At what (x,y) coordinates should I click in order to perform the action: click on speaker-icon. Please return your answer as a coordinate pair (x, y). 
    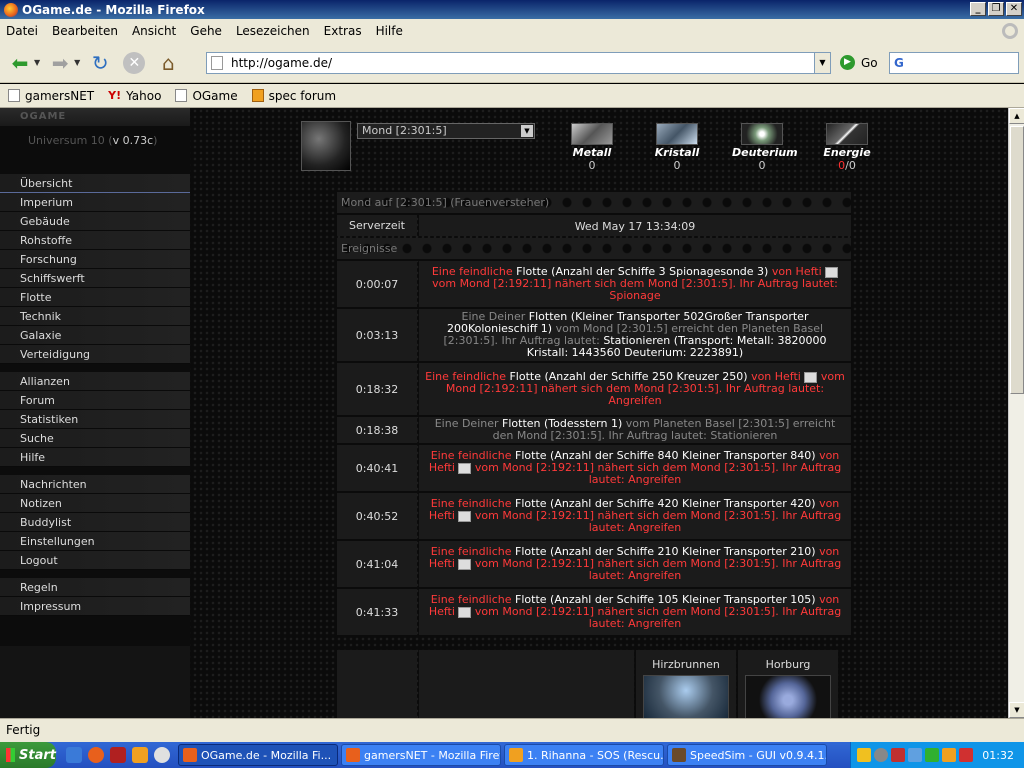
    Looking at the image, I should click on (881, 755).